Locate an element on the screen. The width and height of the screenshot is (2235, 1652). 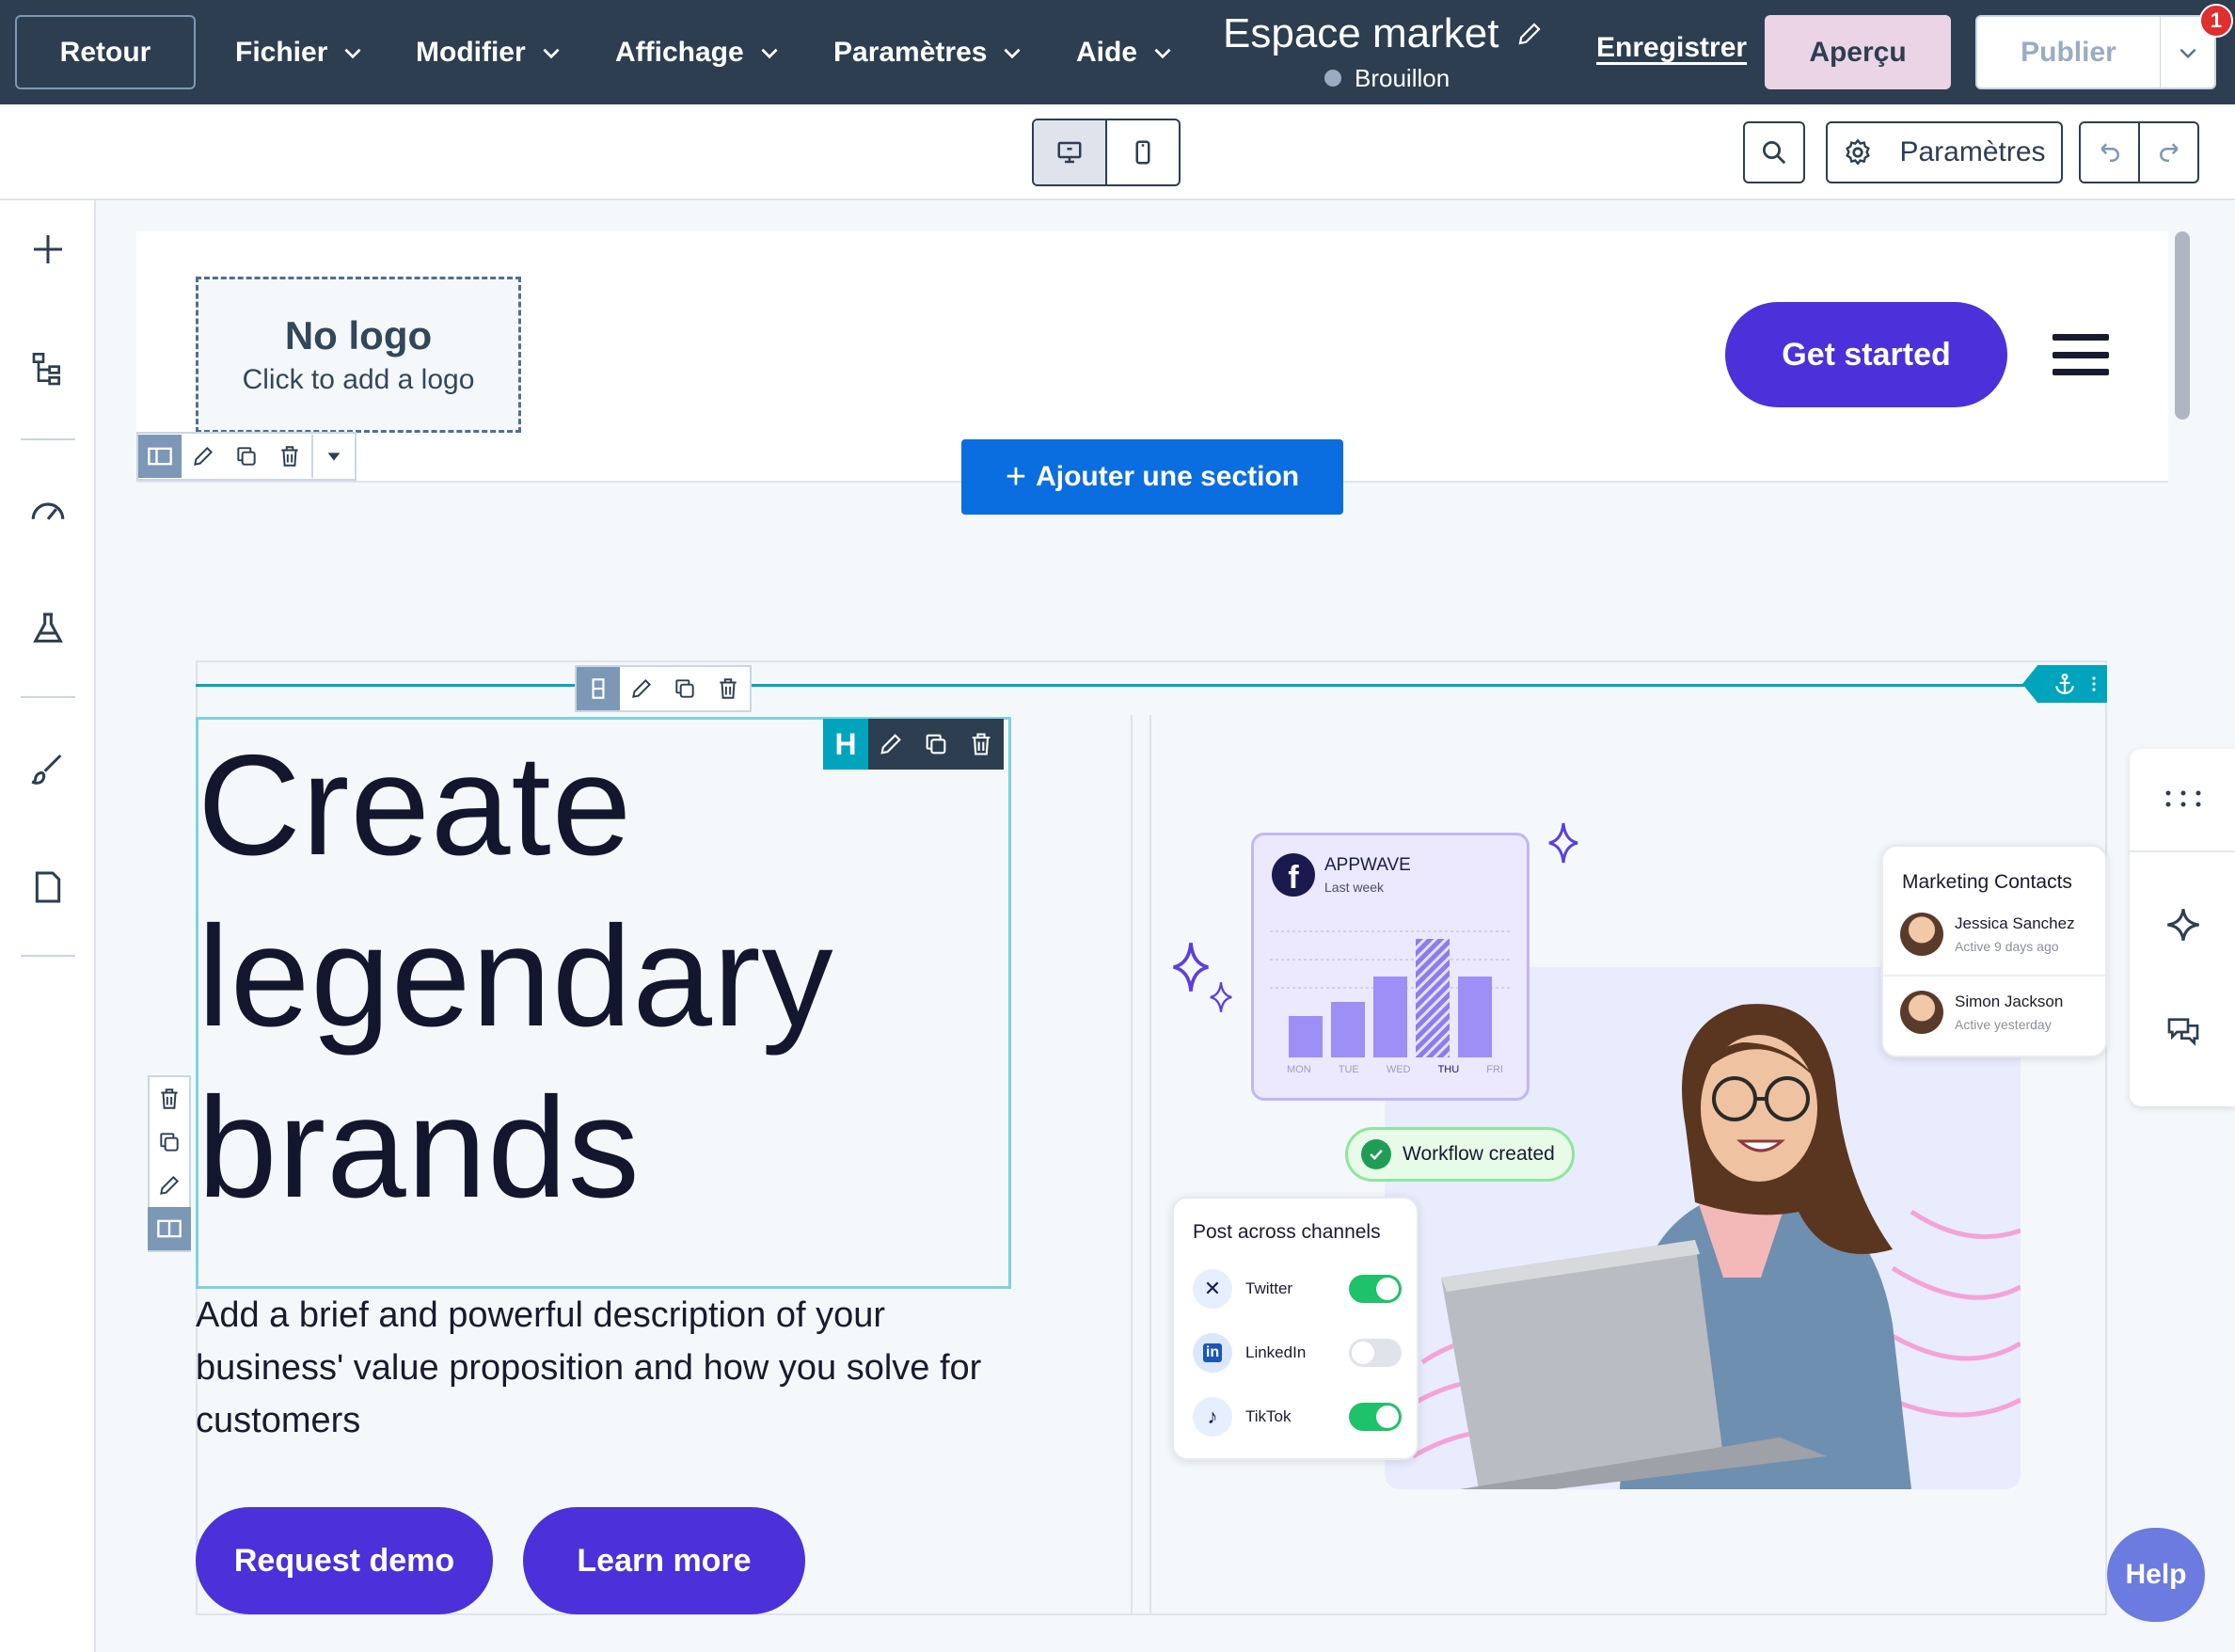
menu-view: Affichage is located at coordinates (698, 52).